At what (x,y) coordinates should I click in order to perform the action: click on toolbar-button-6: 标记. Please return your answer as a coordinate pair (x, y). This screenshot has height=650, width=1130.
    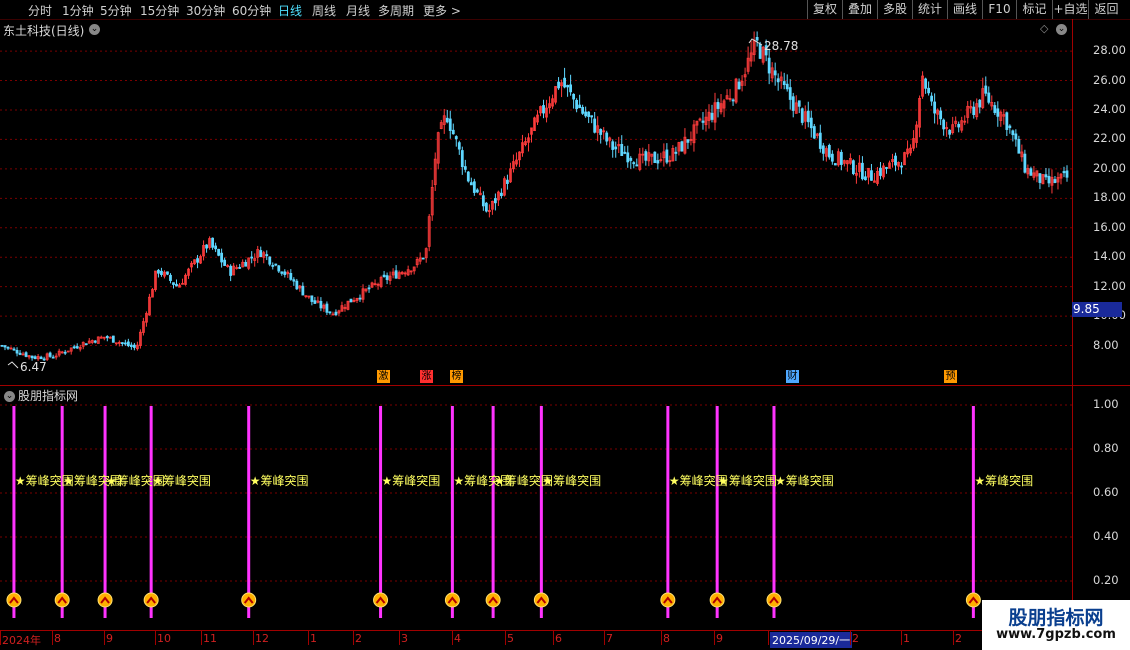
    Looking at the image, I should click on (1034, 9).